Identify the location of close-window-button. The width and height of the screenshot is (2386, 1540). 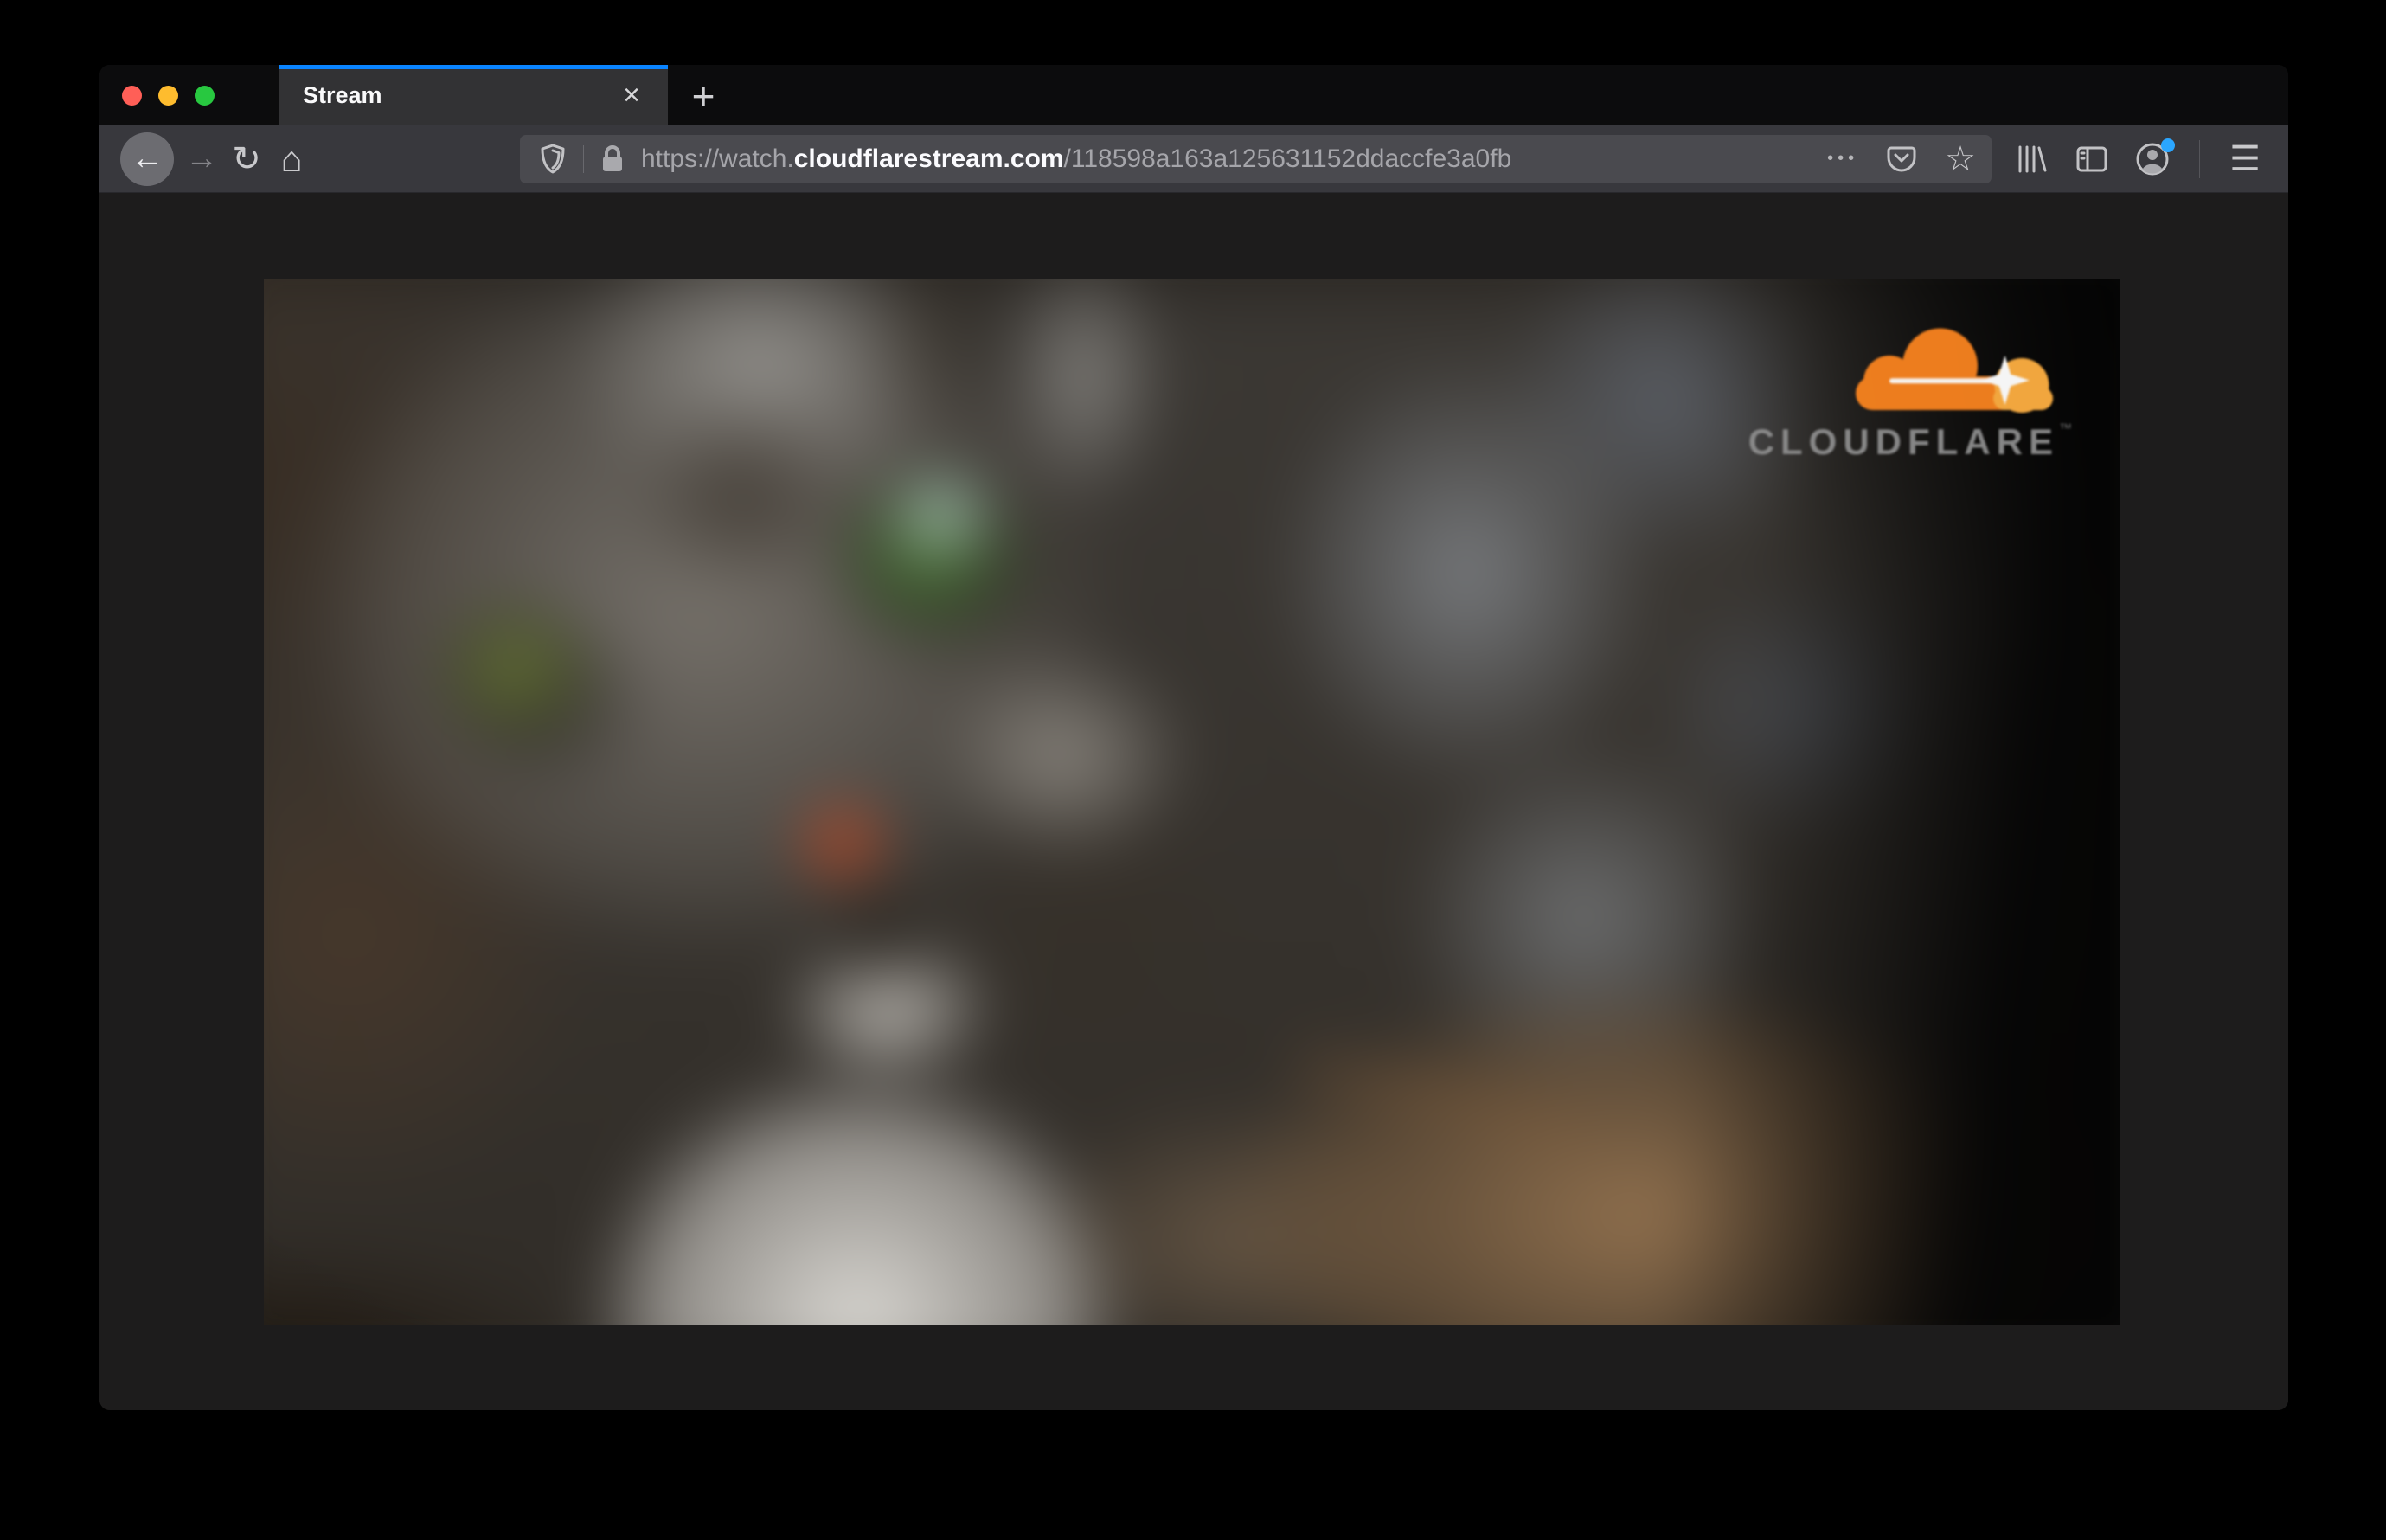
(132, 95).